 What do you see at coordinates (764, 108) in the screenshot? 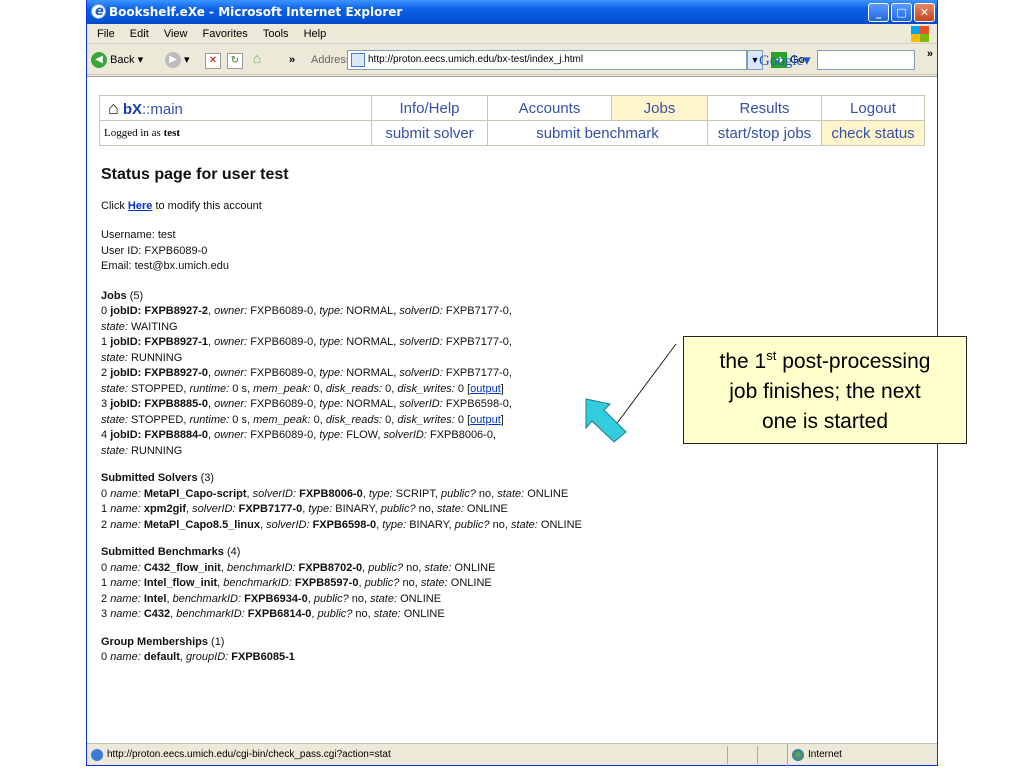
I see `nav-results: Results` at bounding box center [764, 108].